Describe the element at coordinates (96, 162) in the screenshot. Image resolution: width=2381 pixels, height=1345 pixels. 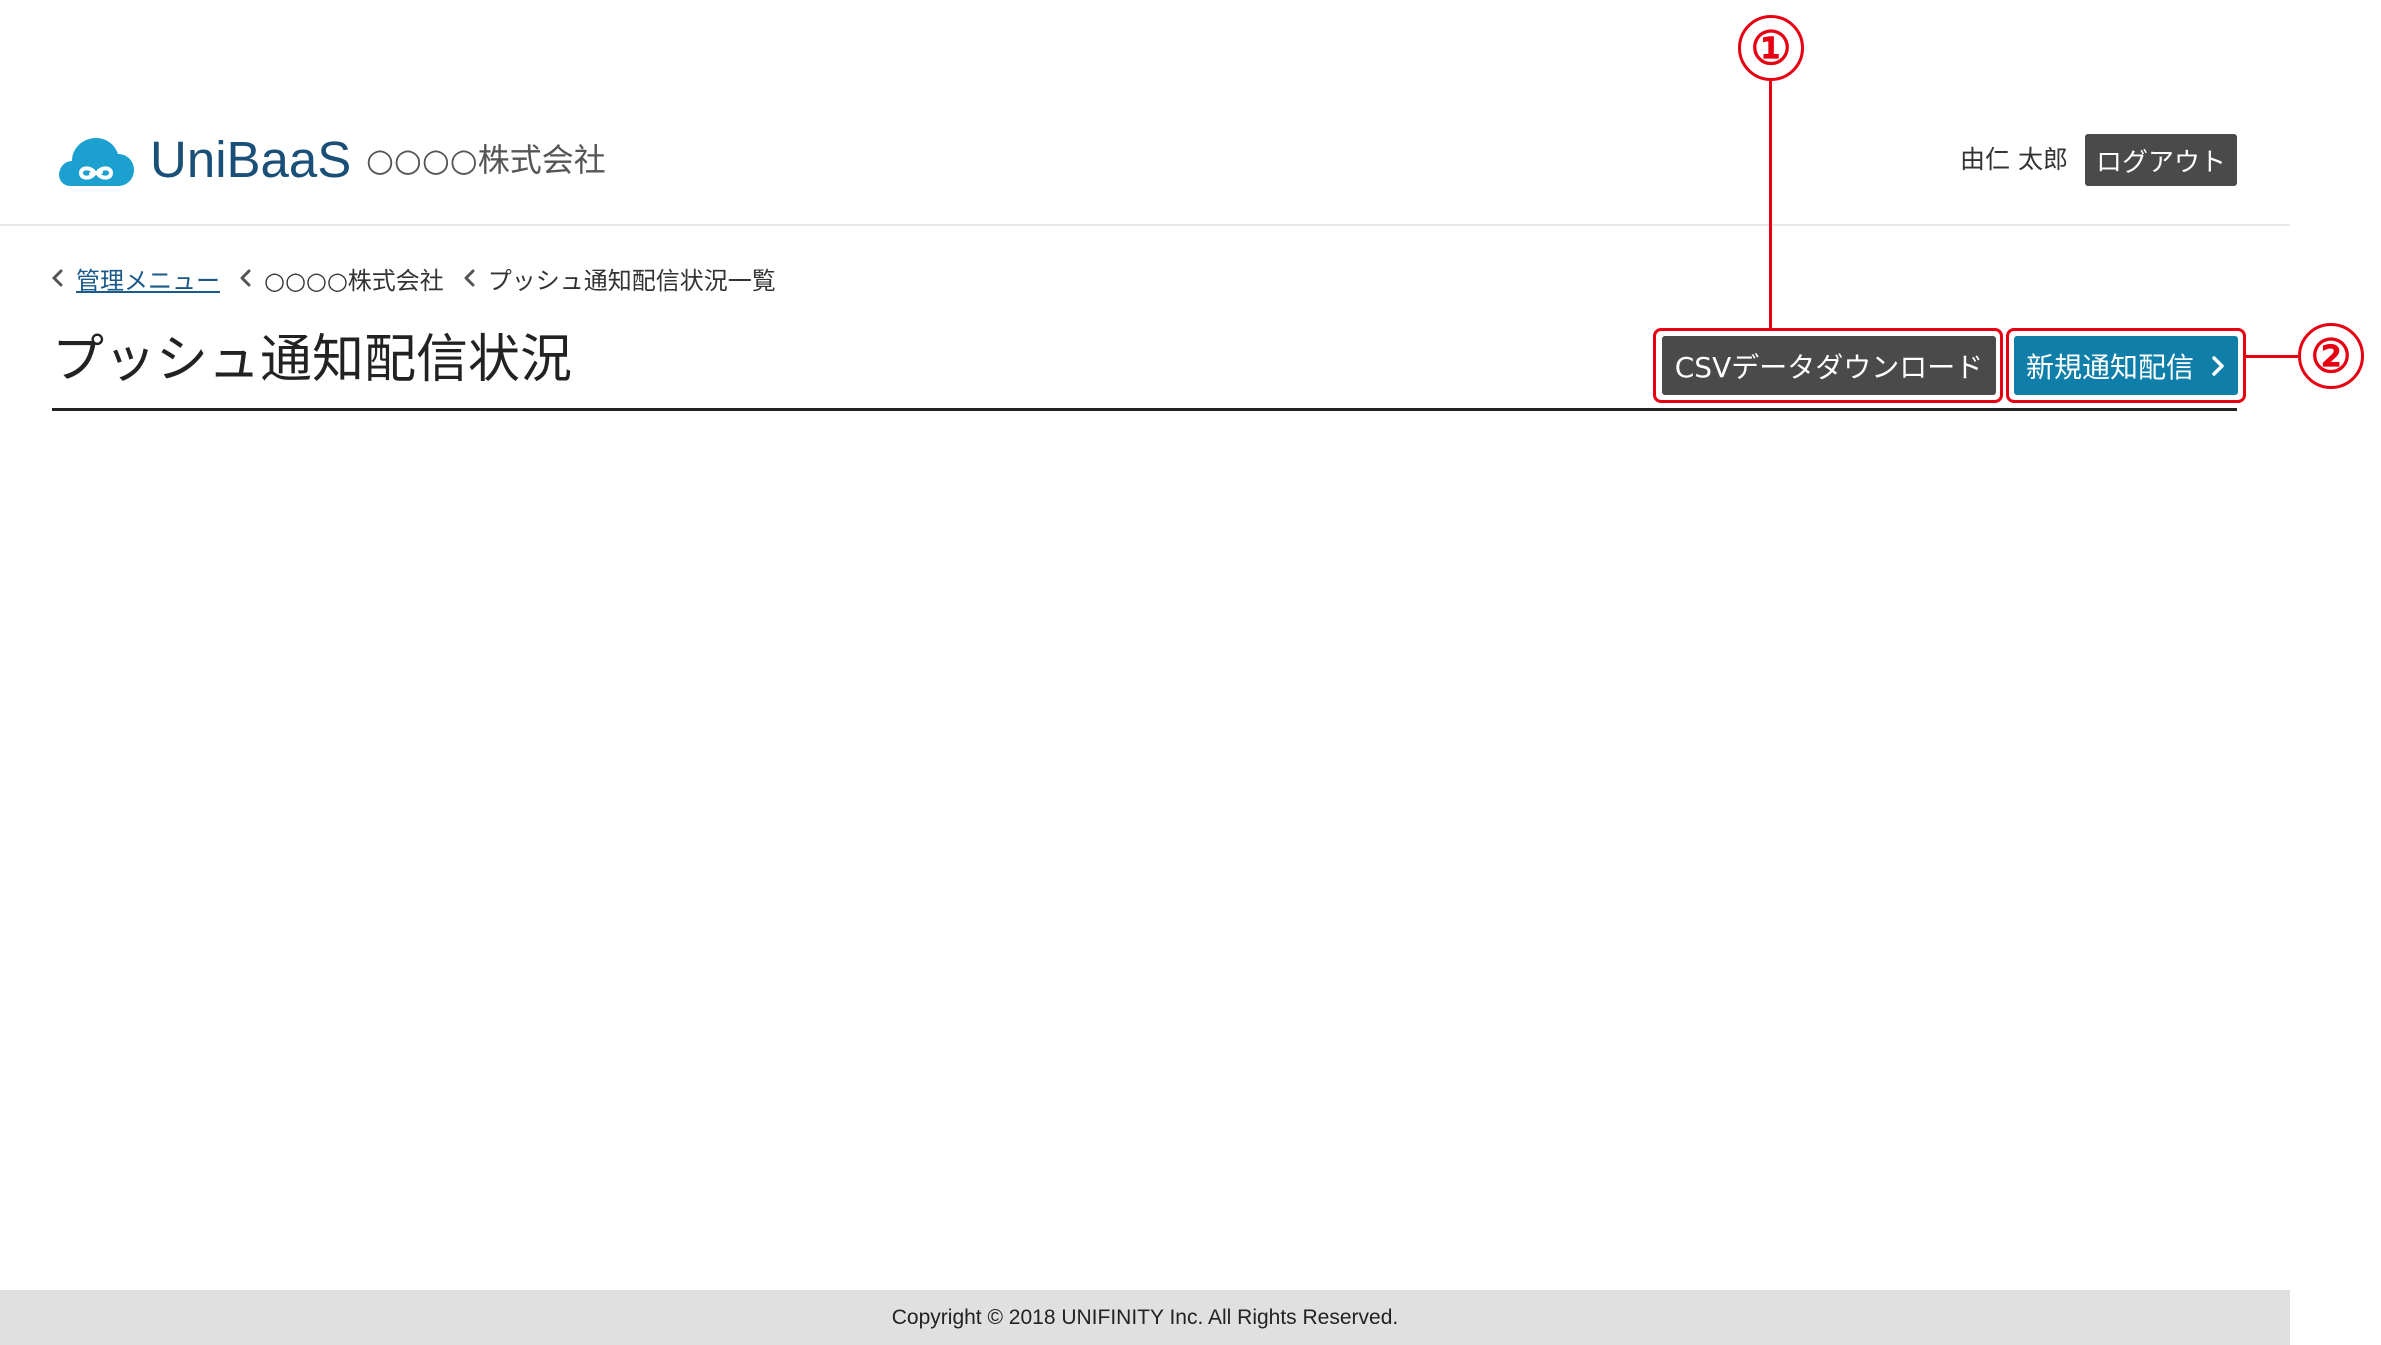
I see `cloud-link-icon` at that location.